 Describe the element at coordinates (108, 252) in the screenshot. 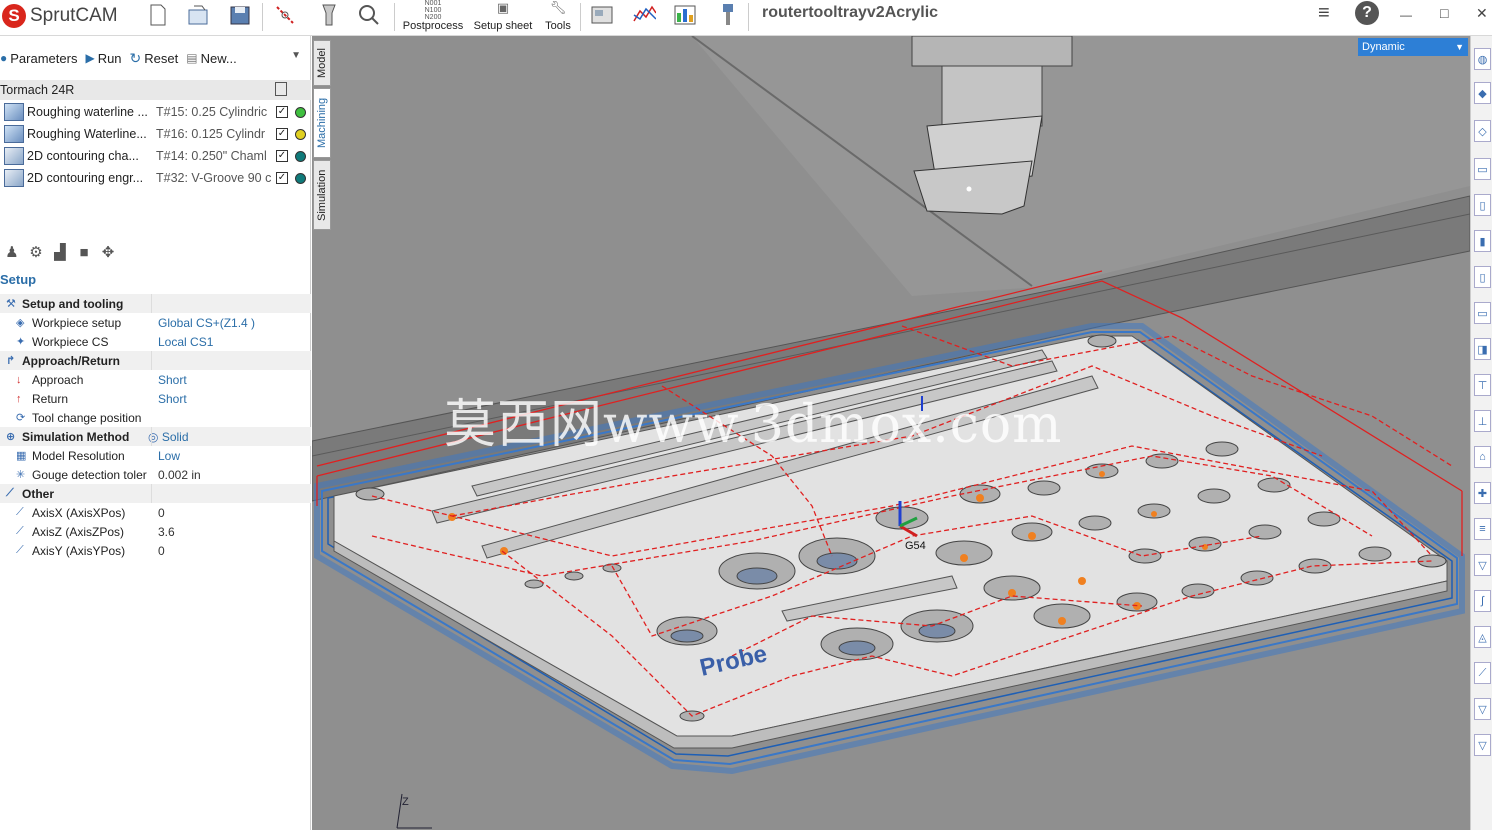

I see `tab-machine-icon: ✥` at that location.